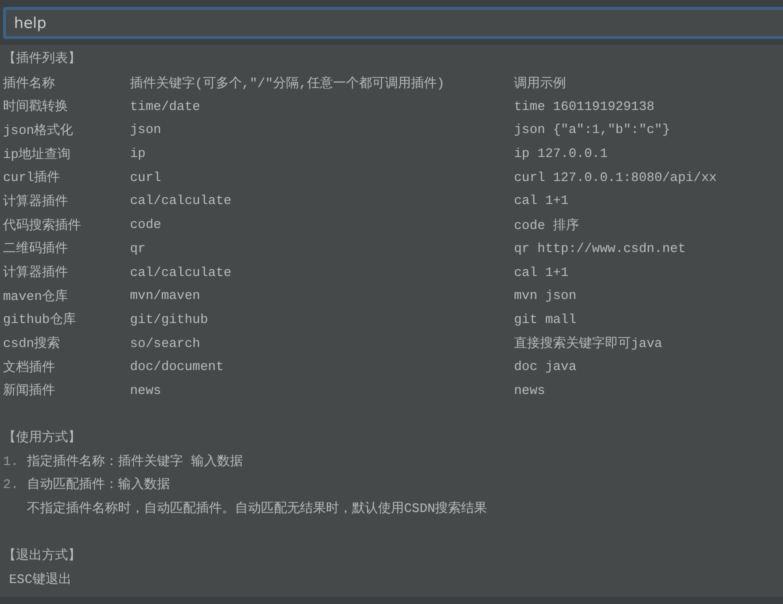  What do you see at coordinates (42, 556) in the screenshot?
I see `section-heading: 【退出方式】` at bounding box center [42, 556].